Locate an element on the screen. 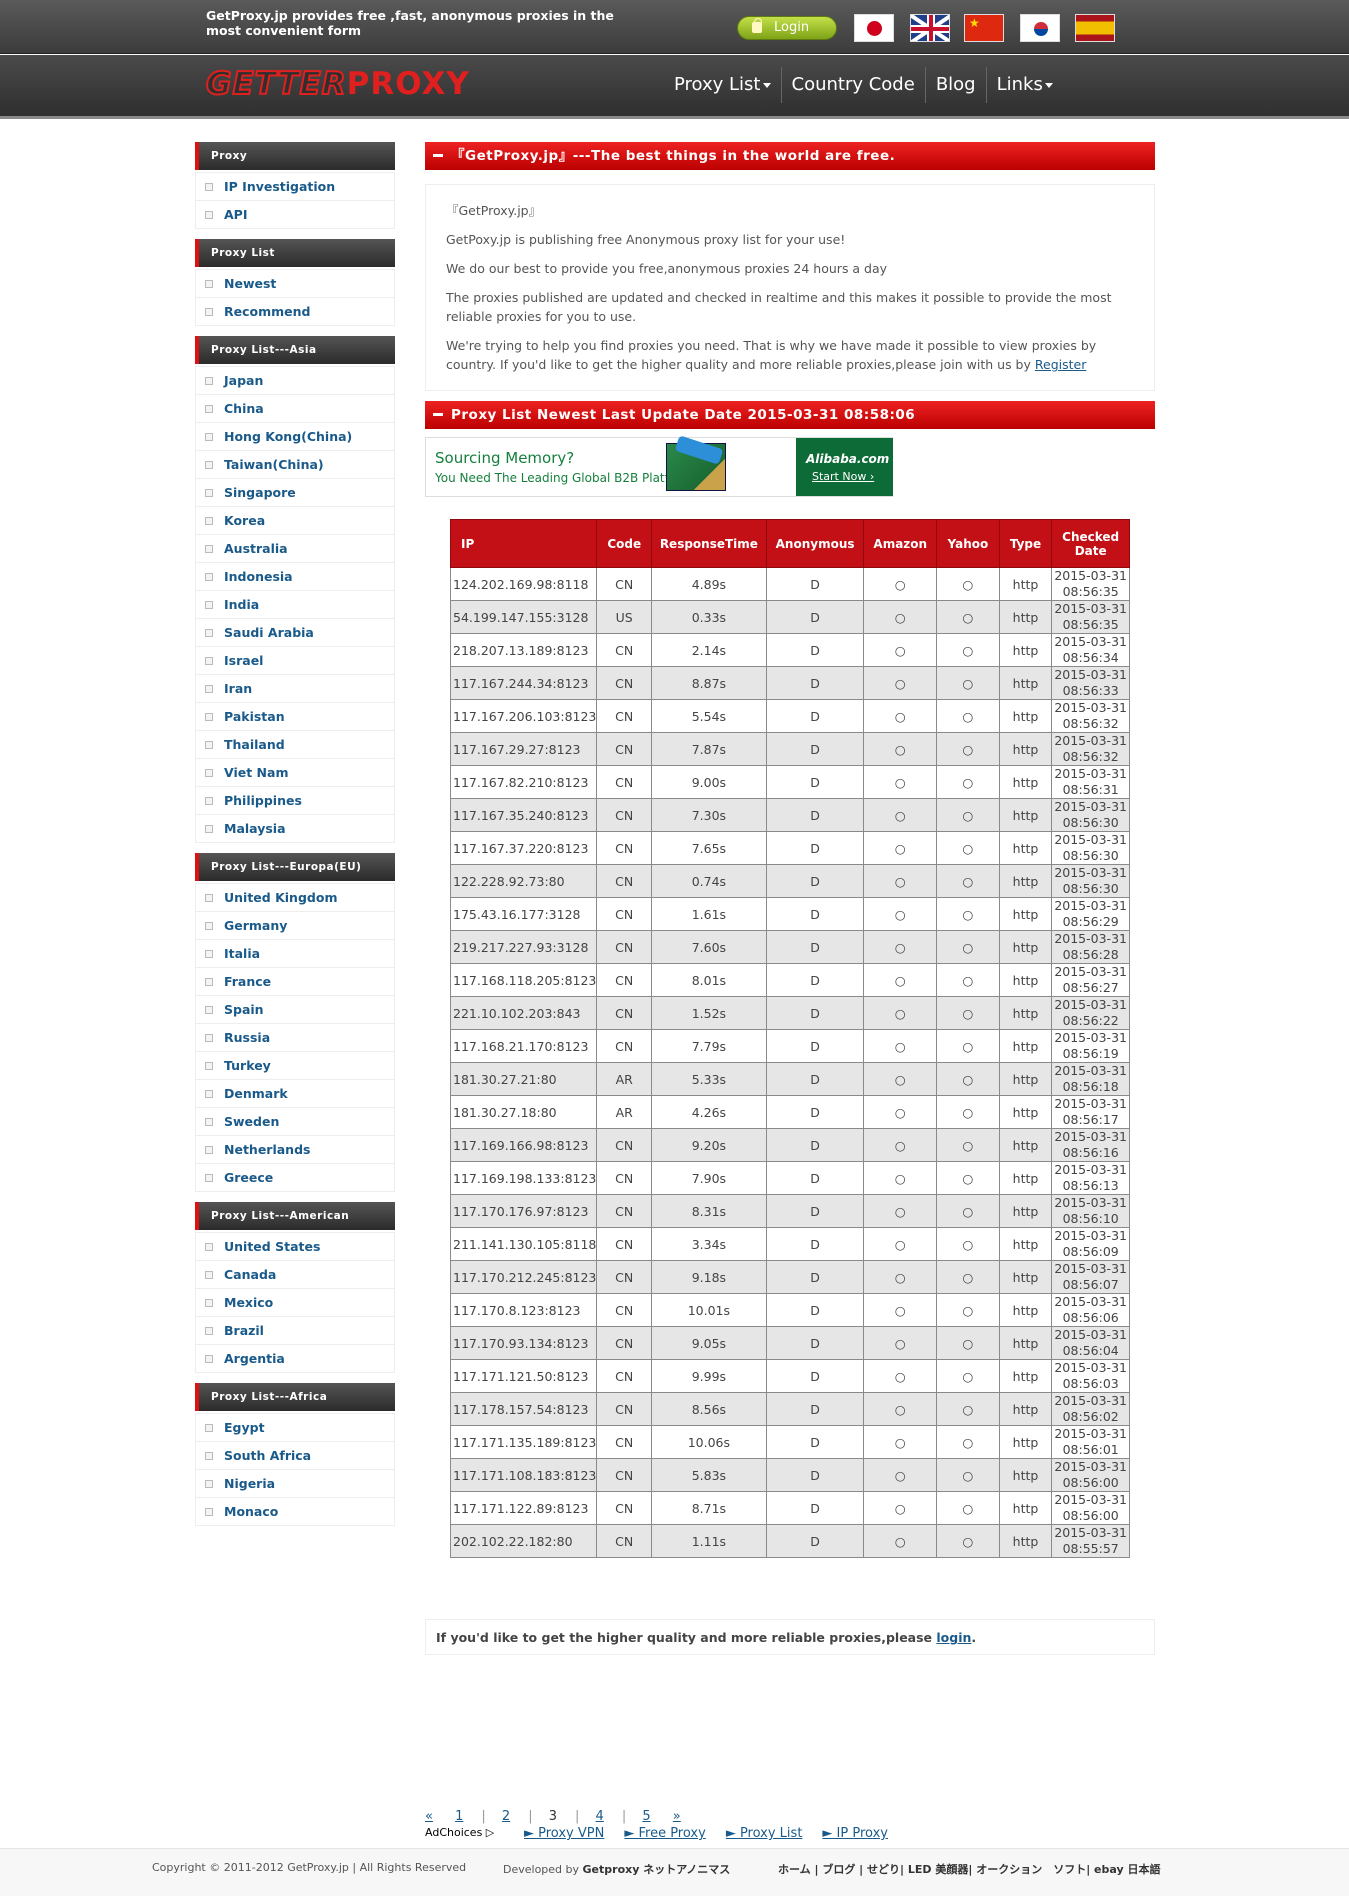  sidebar-item: Pakistan is located at coordinates (295, 716).